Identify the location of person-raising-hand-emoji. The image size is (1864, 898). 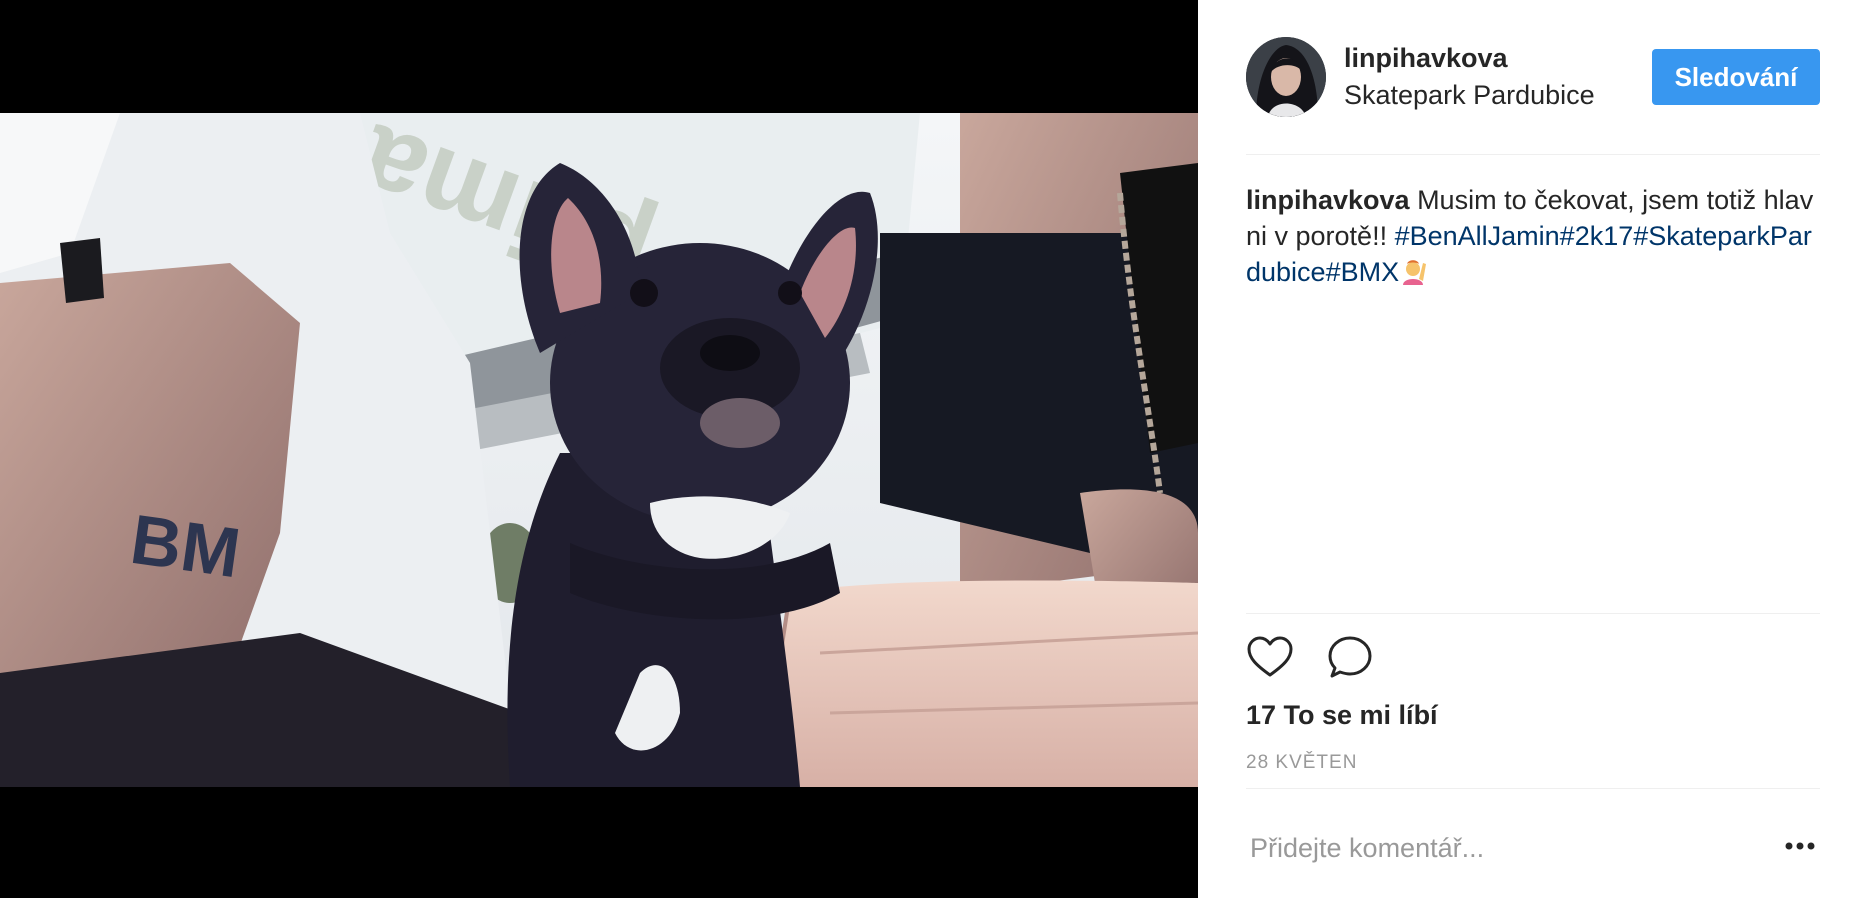
(1415, 272).